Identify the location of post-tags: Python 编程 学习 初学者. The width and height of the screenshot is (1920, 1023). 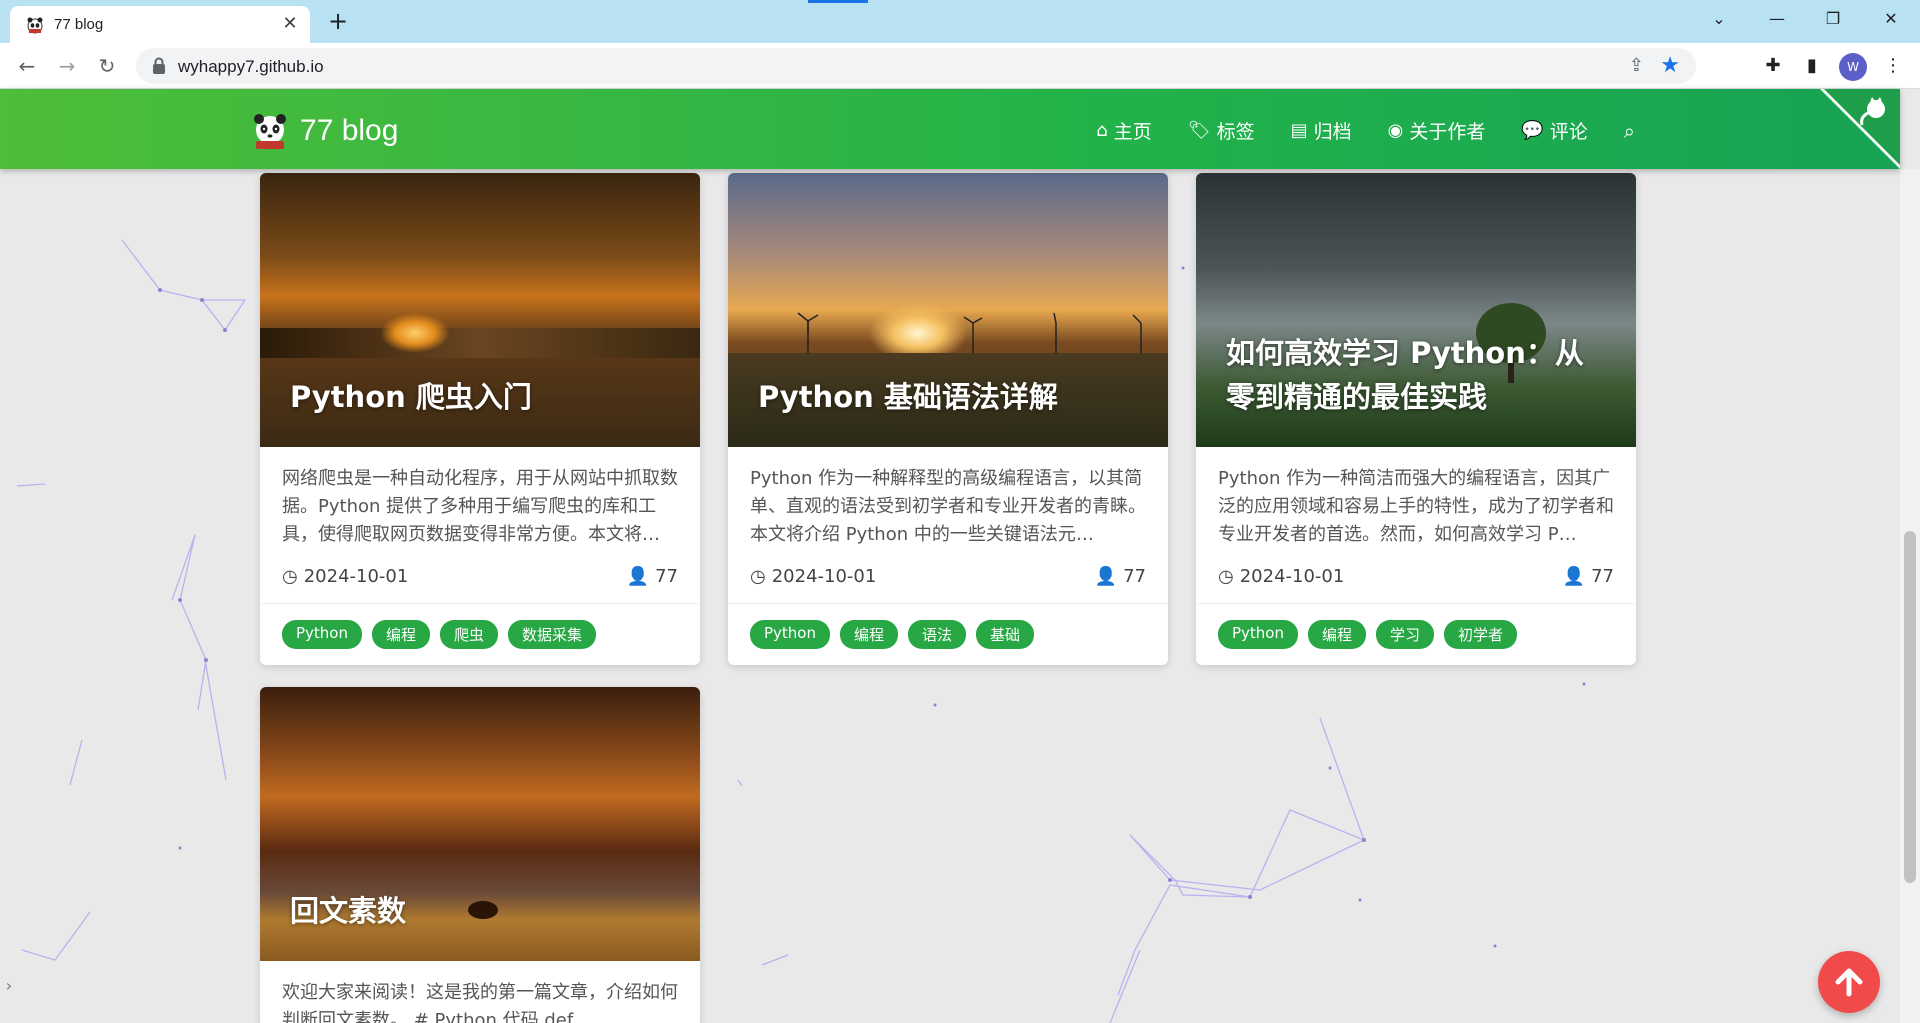
(1416, 634).